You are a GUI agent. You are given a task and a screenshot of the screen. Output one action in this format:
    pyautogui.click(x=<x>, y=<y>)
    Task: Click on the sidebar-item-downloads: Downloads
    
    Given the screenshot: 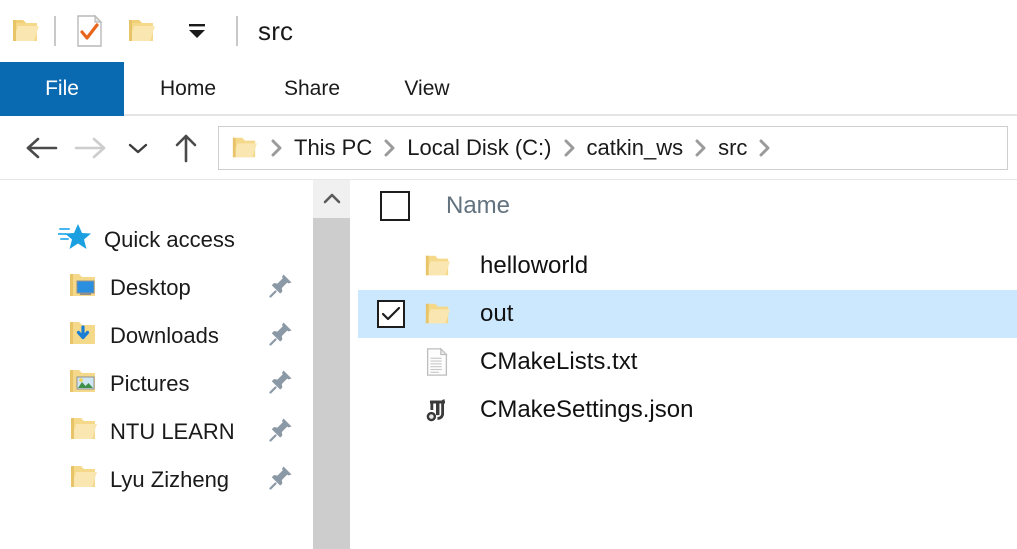 What is the action you would take?
    pyautogui.click(x=156, y=336)
    